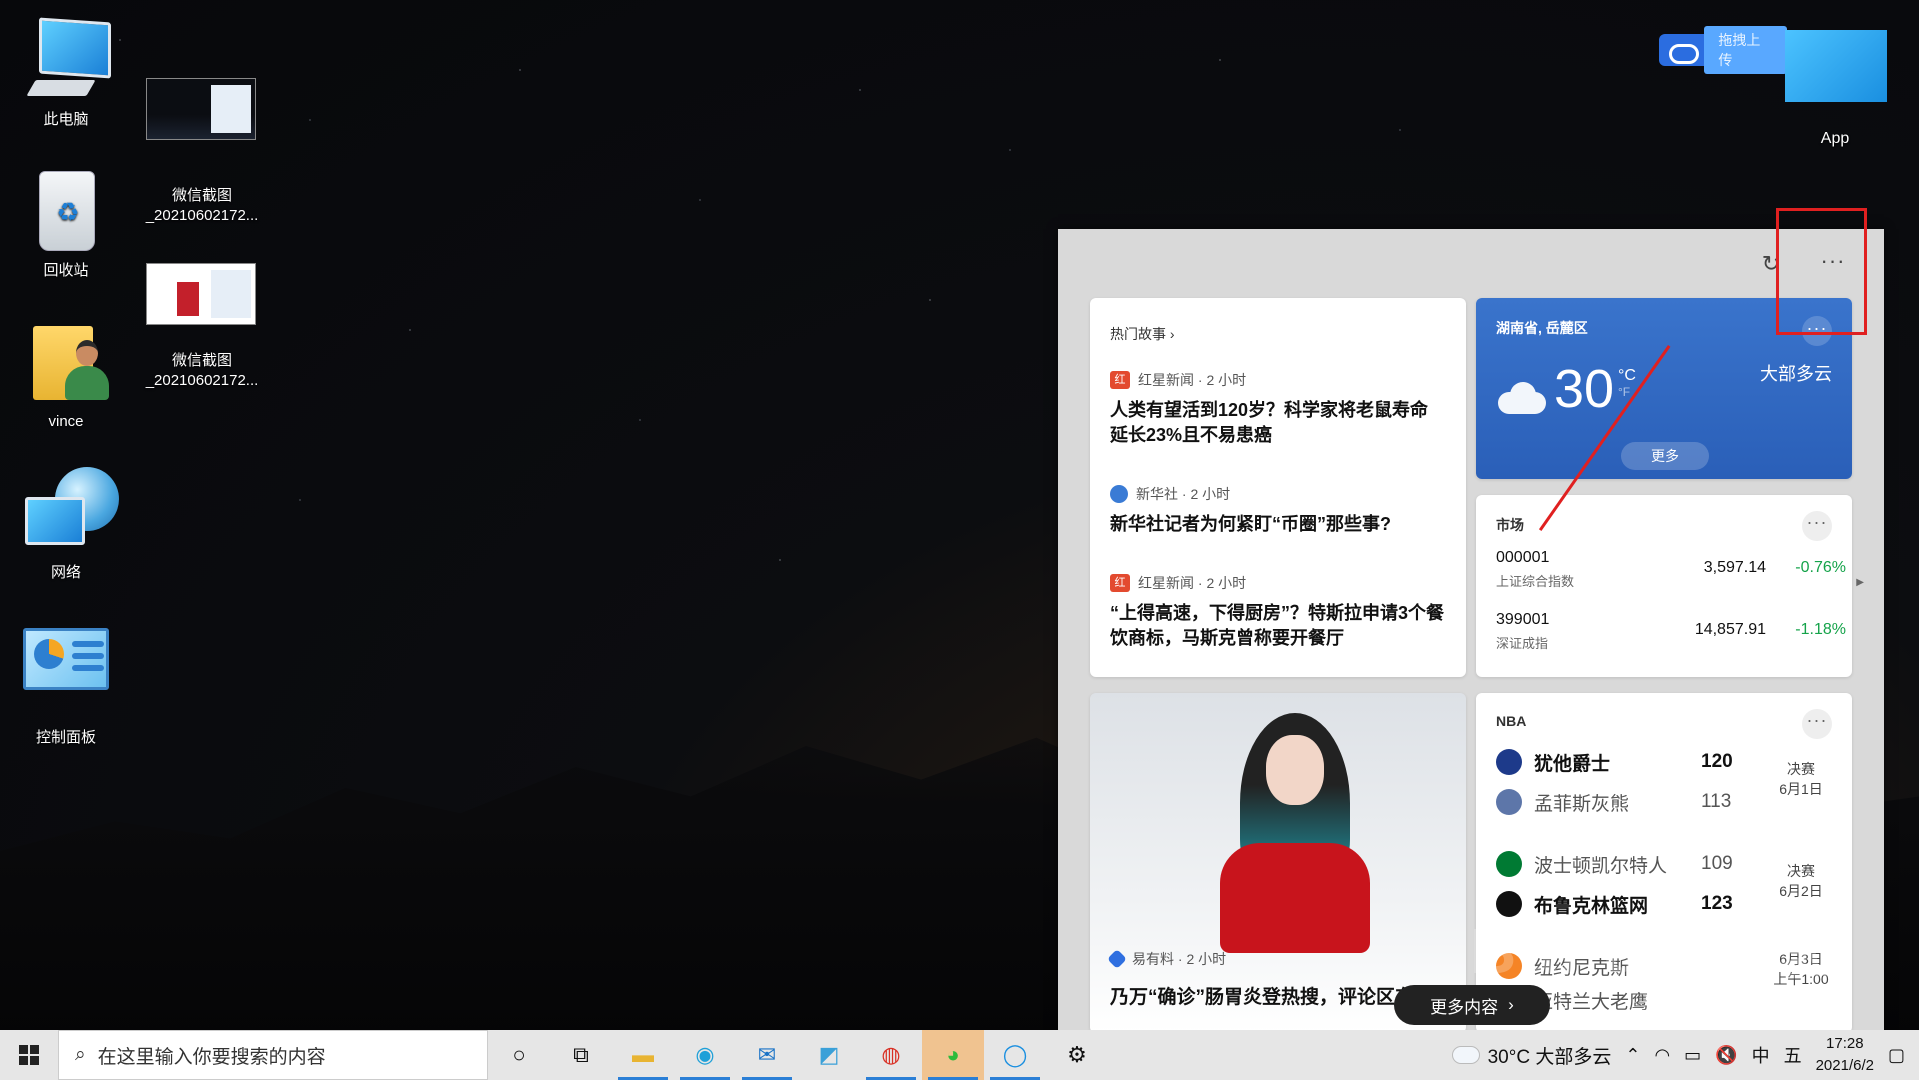  Describe the element at coordinates (1860, 582) in the screenshot. I see `next-arrow-icon: ▶` at that location.